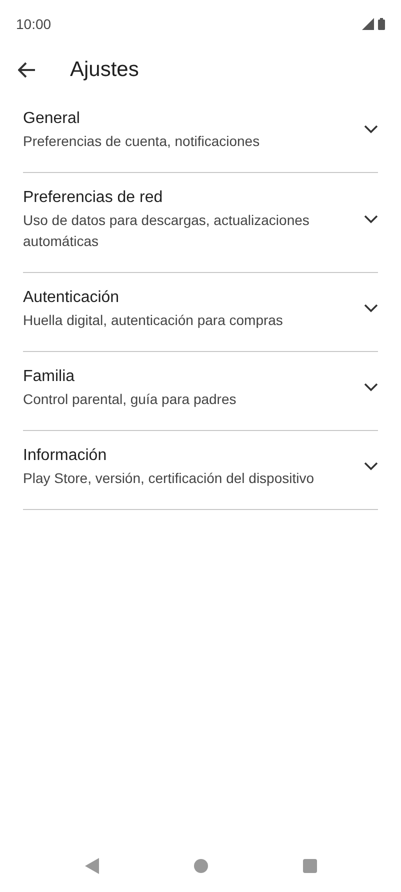  I want to click on section-title: Información, so click(65, 456).